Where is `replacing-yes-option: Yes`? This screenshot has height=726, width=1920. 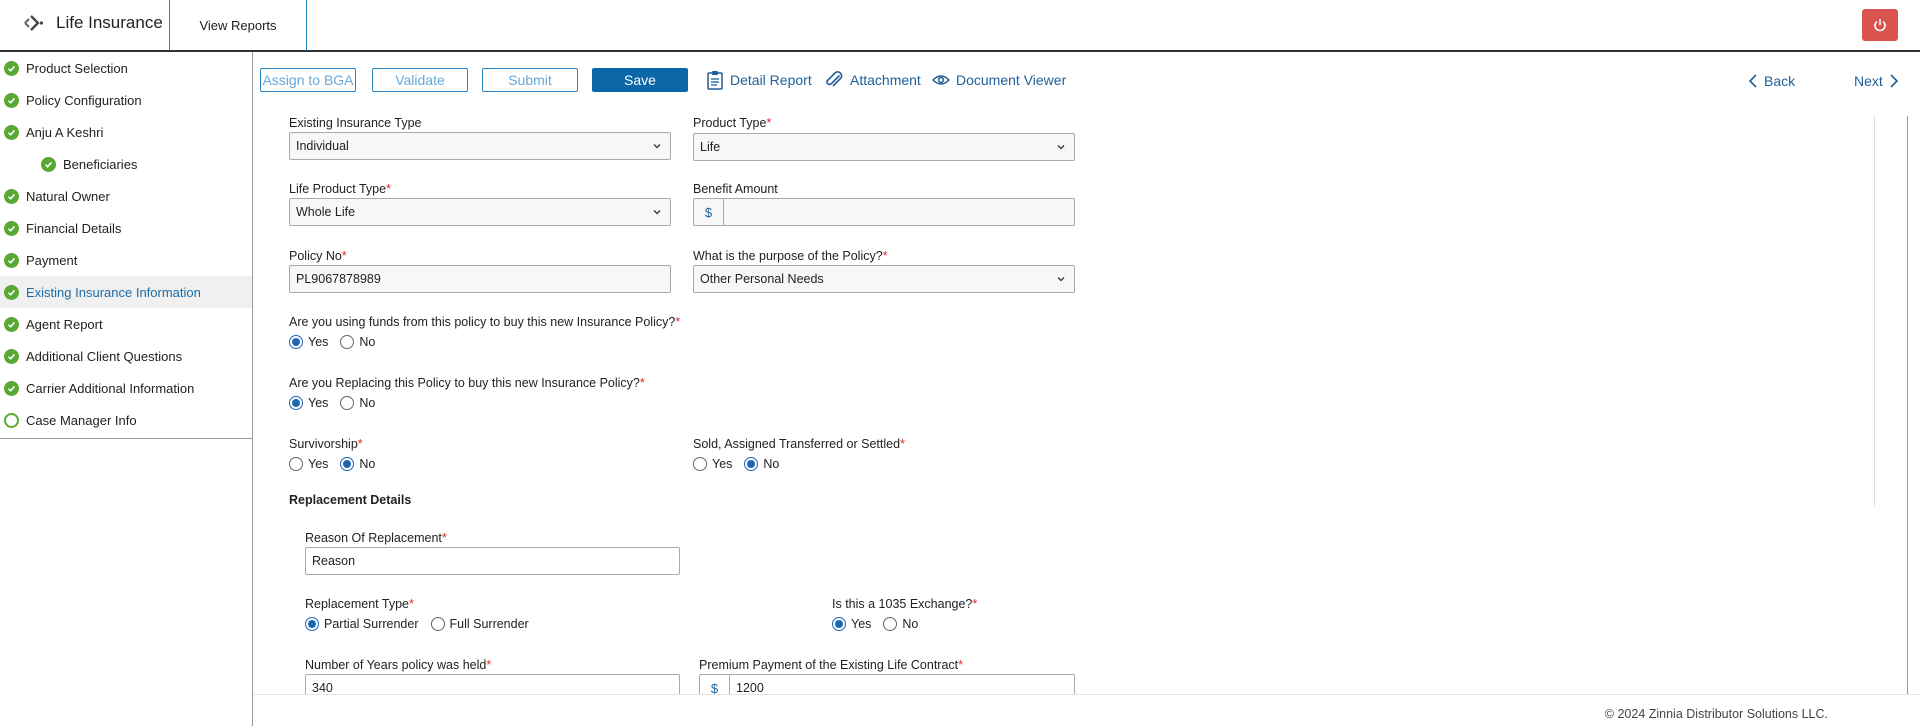
replacing-yes-option: Yes is located at coordinates (308, 403).